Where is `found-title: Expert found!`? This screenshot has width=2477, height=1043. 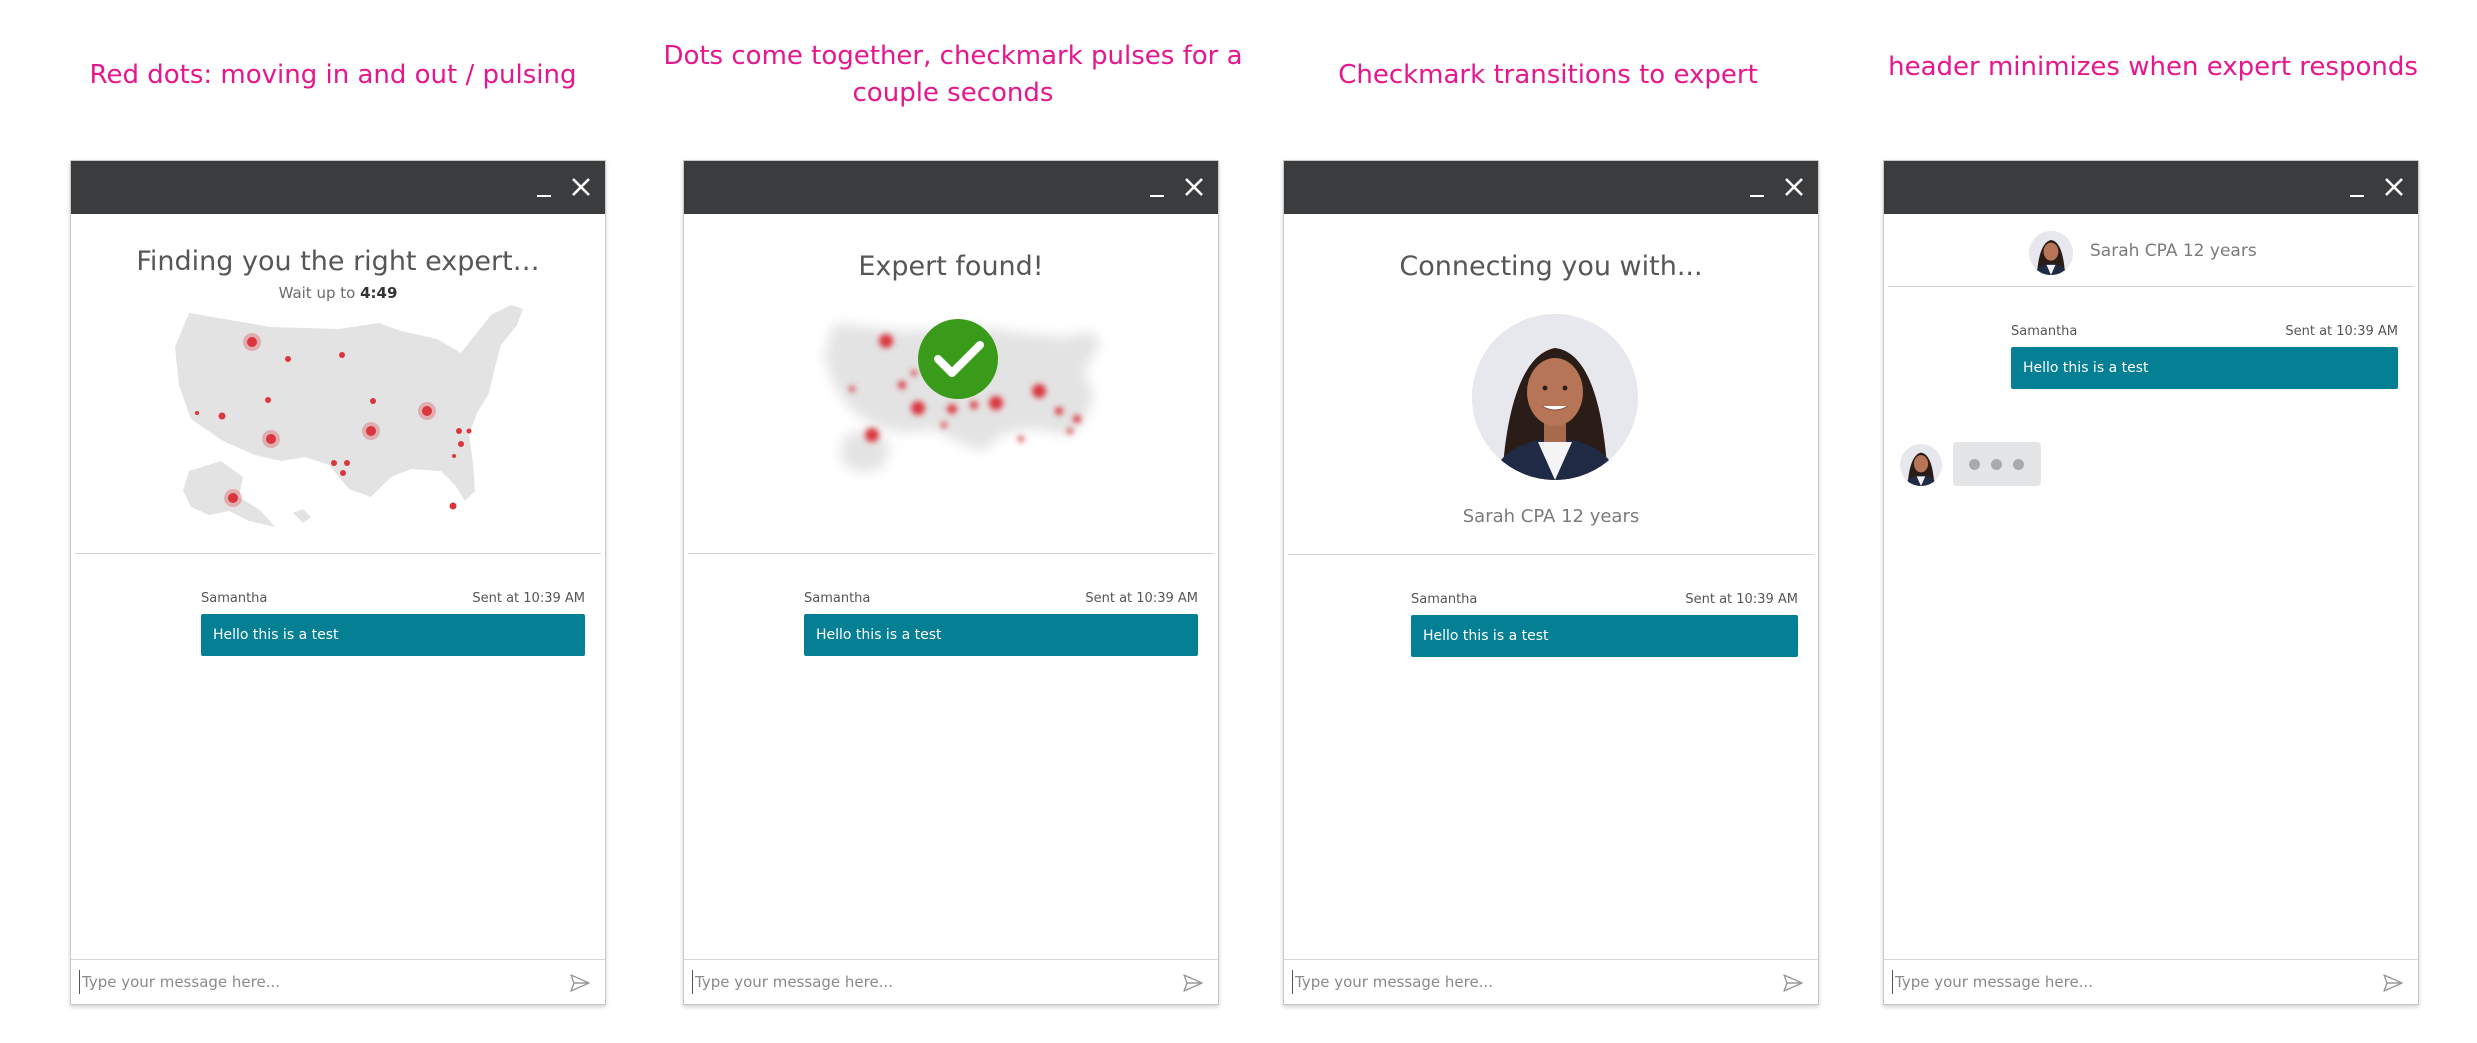
found-title: Expert found! is located at coordinates (951, 266).